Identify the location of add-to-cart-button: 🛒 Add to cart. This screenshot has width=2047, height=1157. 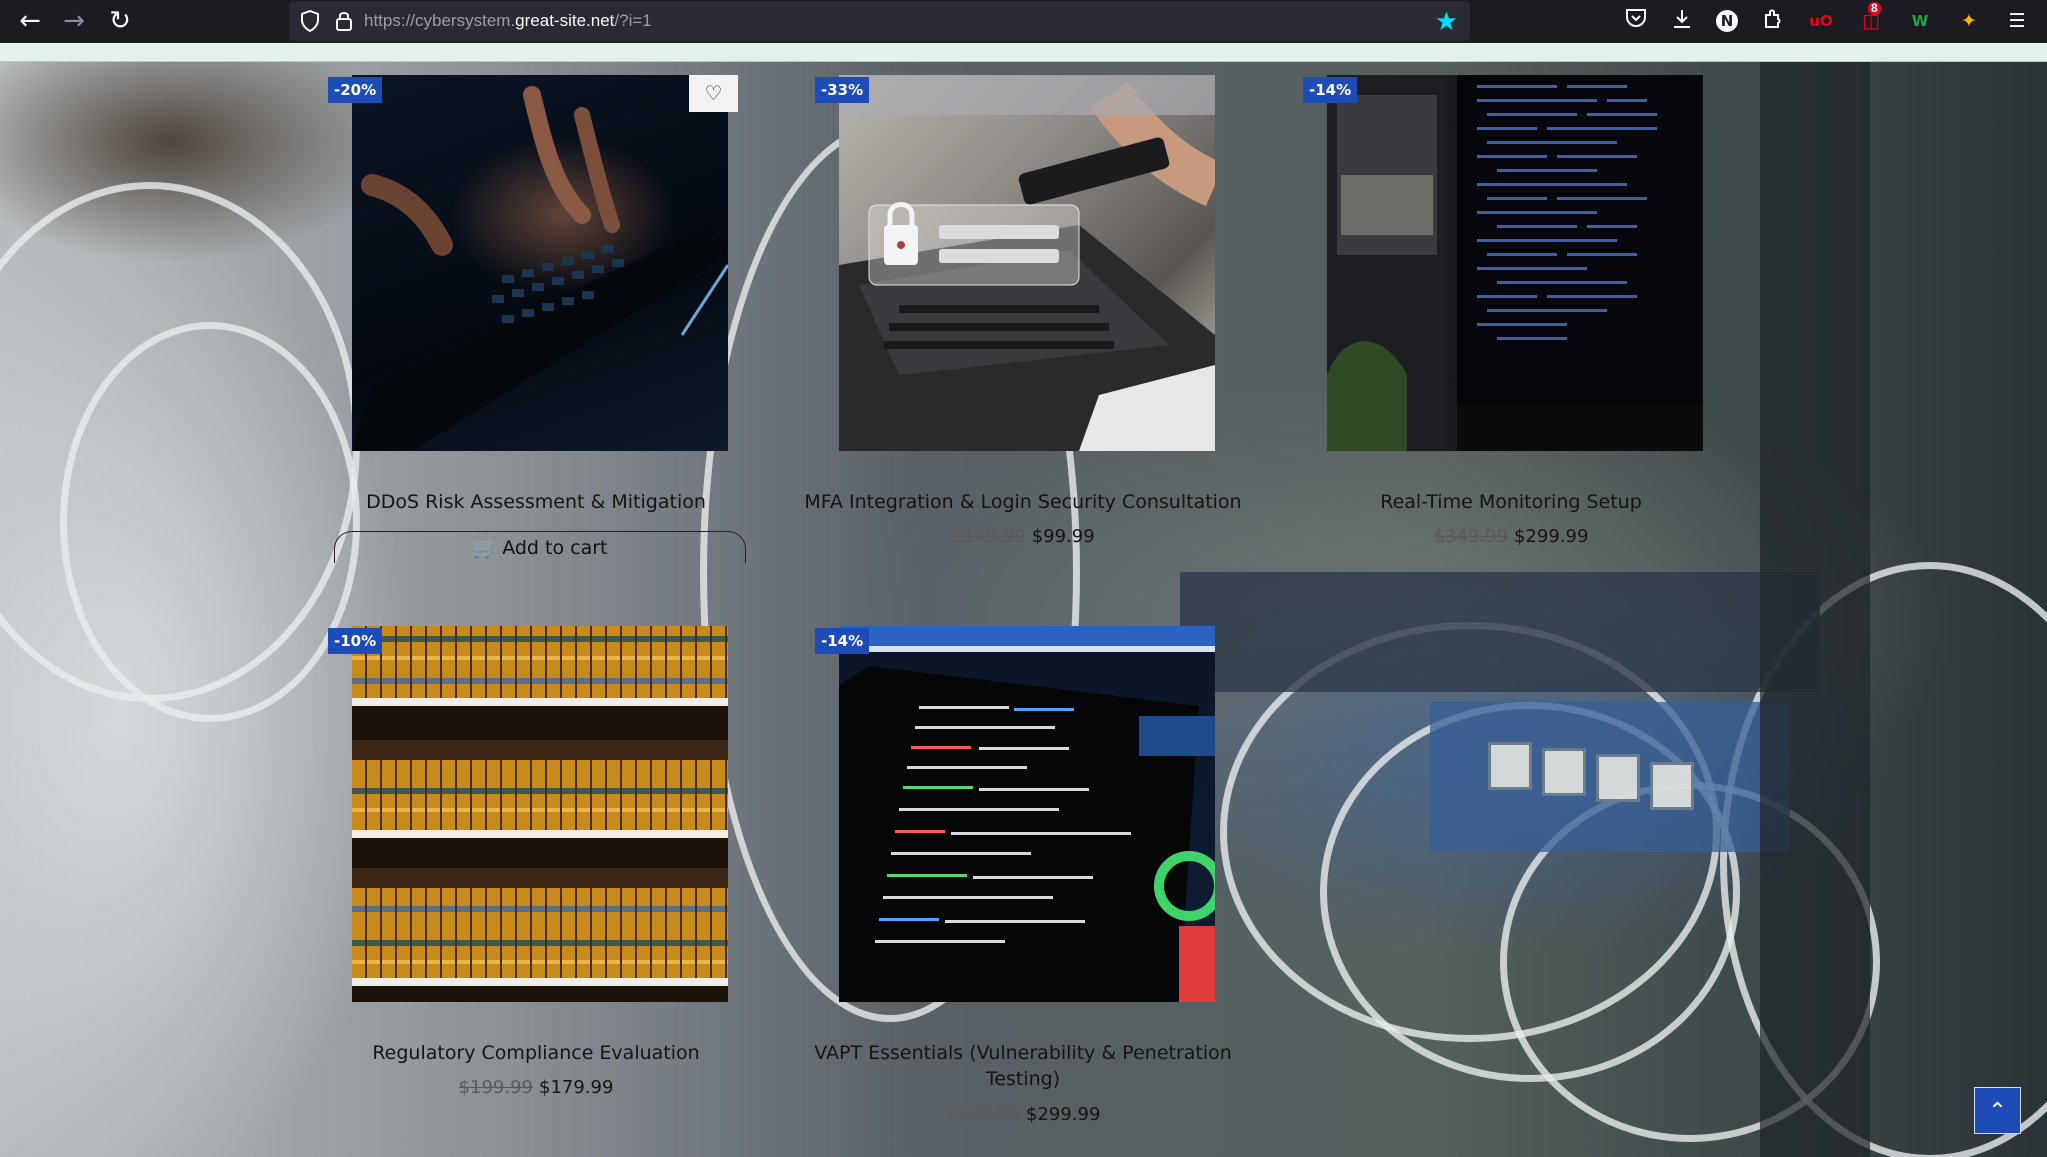
(540, 547).